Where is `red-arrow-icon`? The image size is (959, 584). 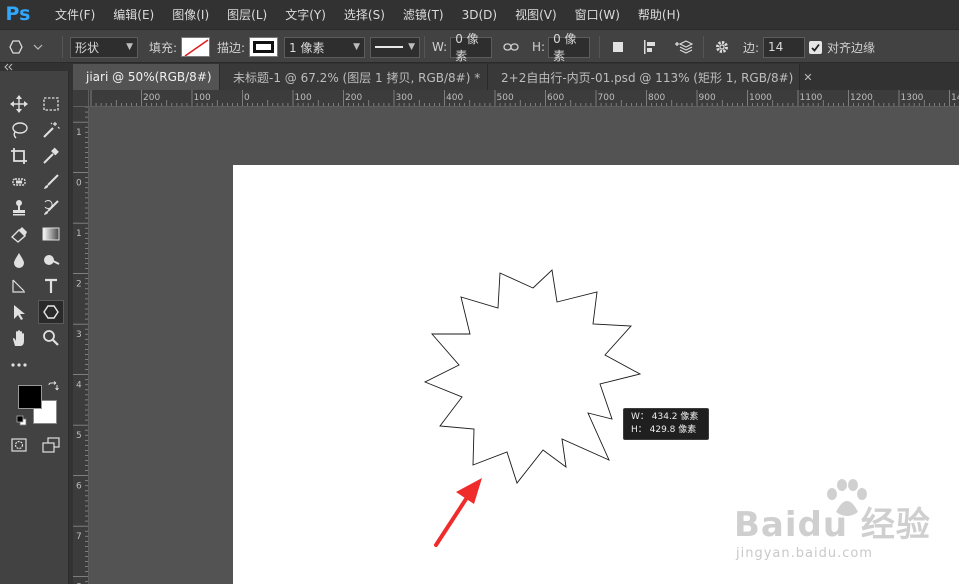 red-arrow-icon is located at coordinates (458, 512).